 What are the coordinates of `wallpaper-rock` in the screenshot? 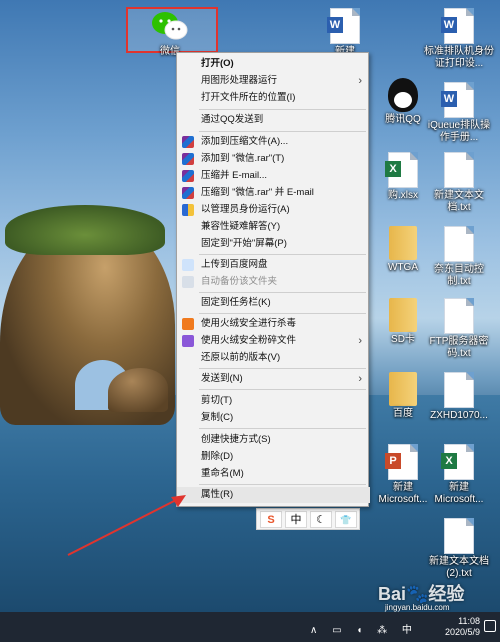 It's located at (138, 390).